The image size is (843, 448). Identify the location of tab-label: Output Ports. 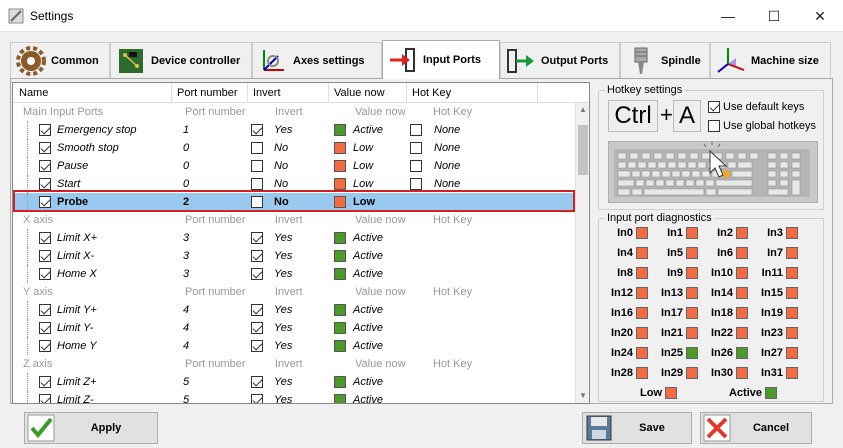
(575, 60).